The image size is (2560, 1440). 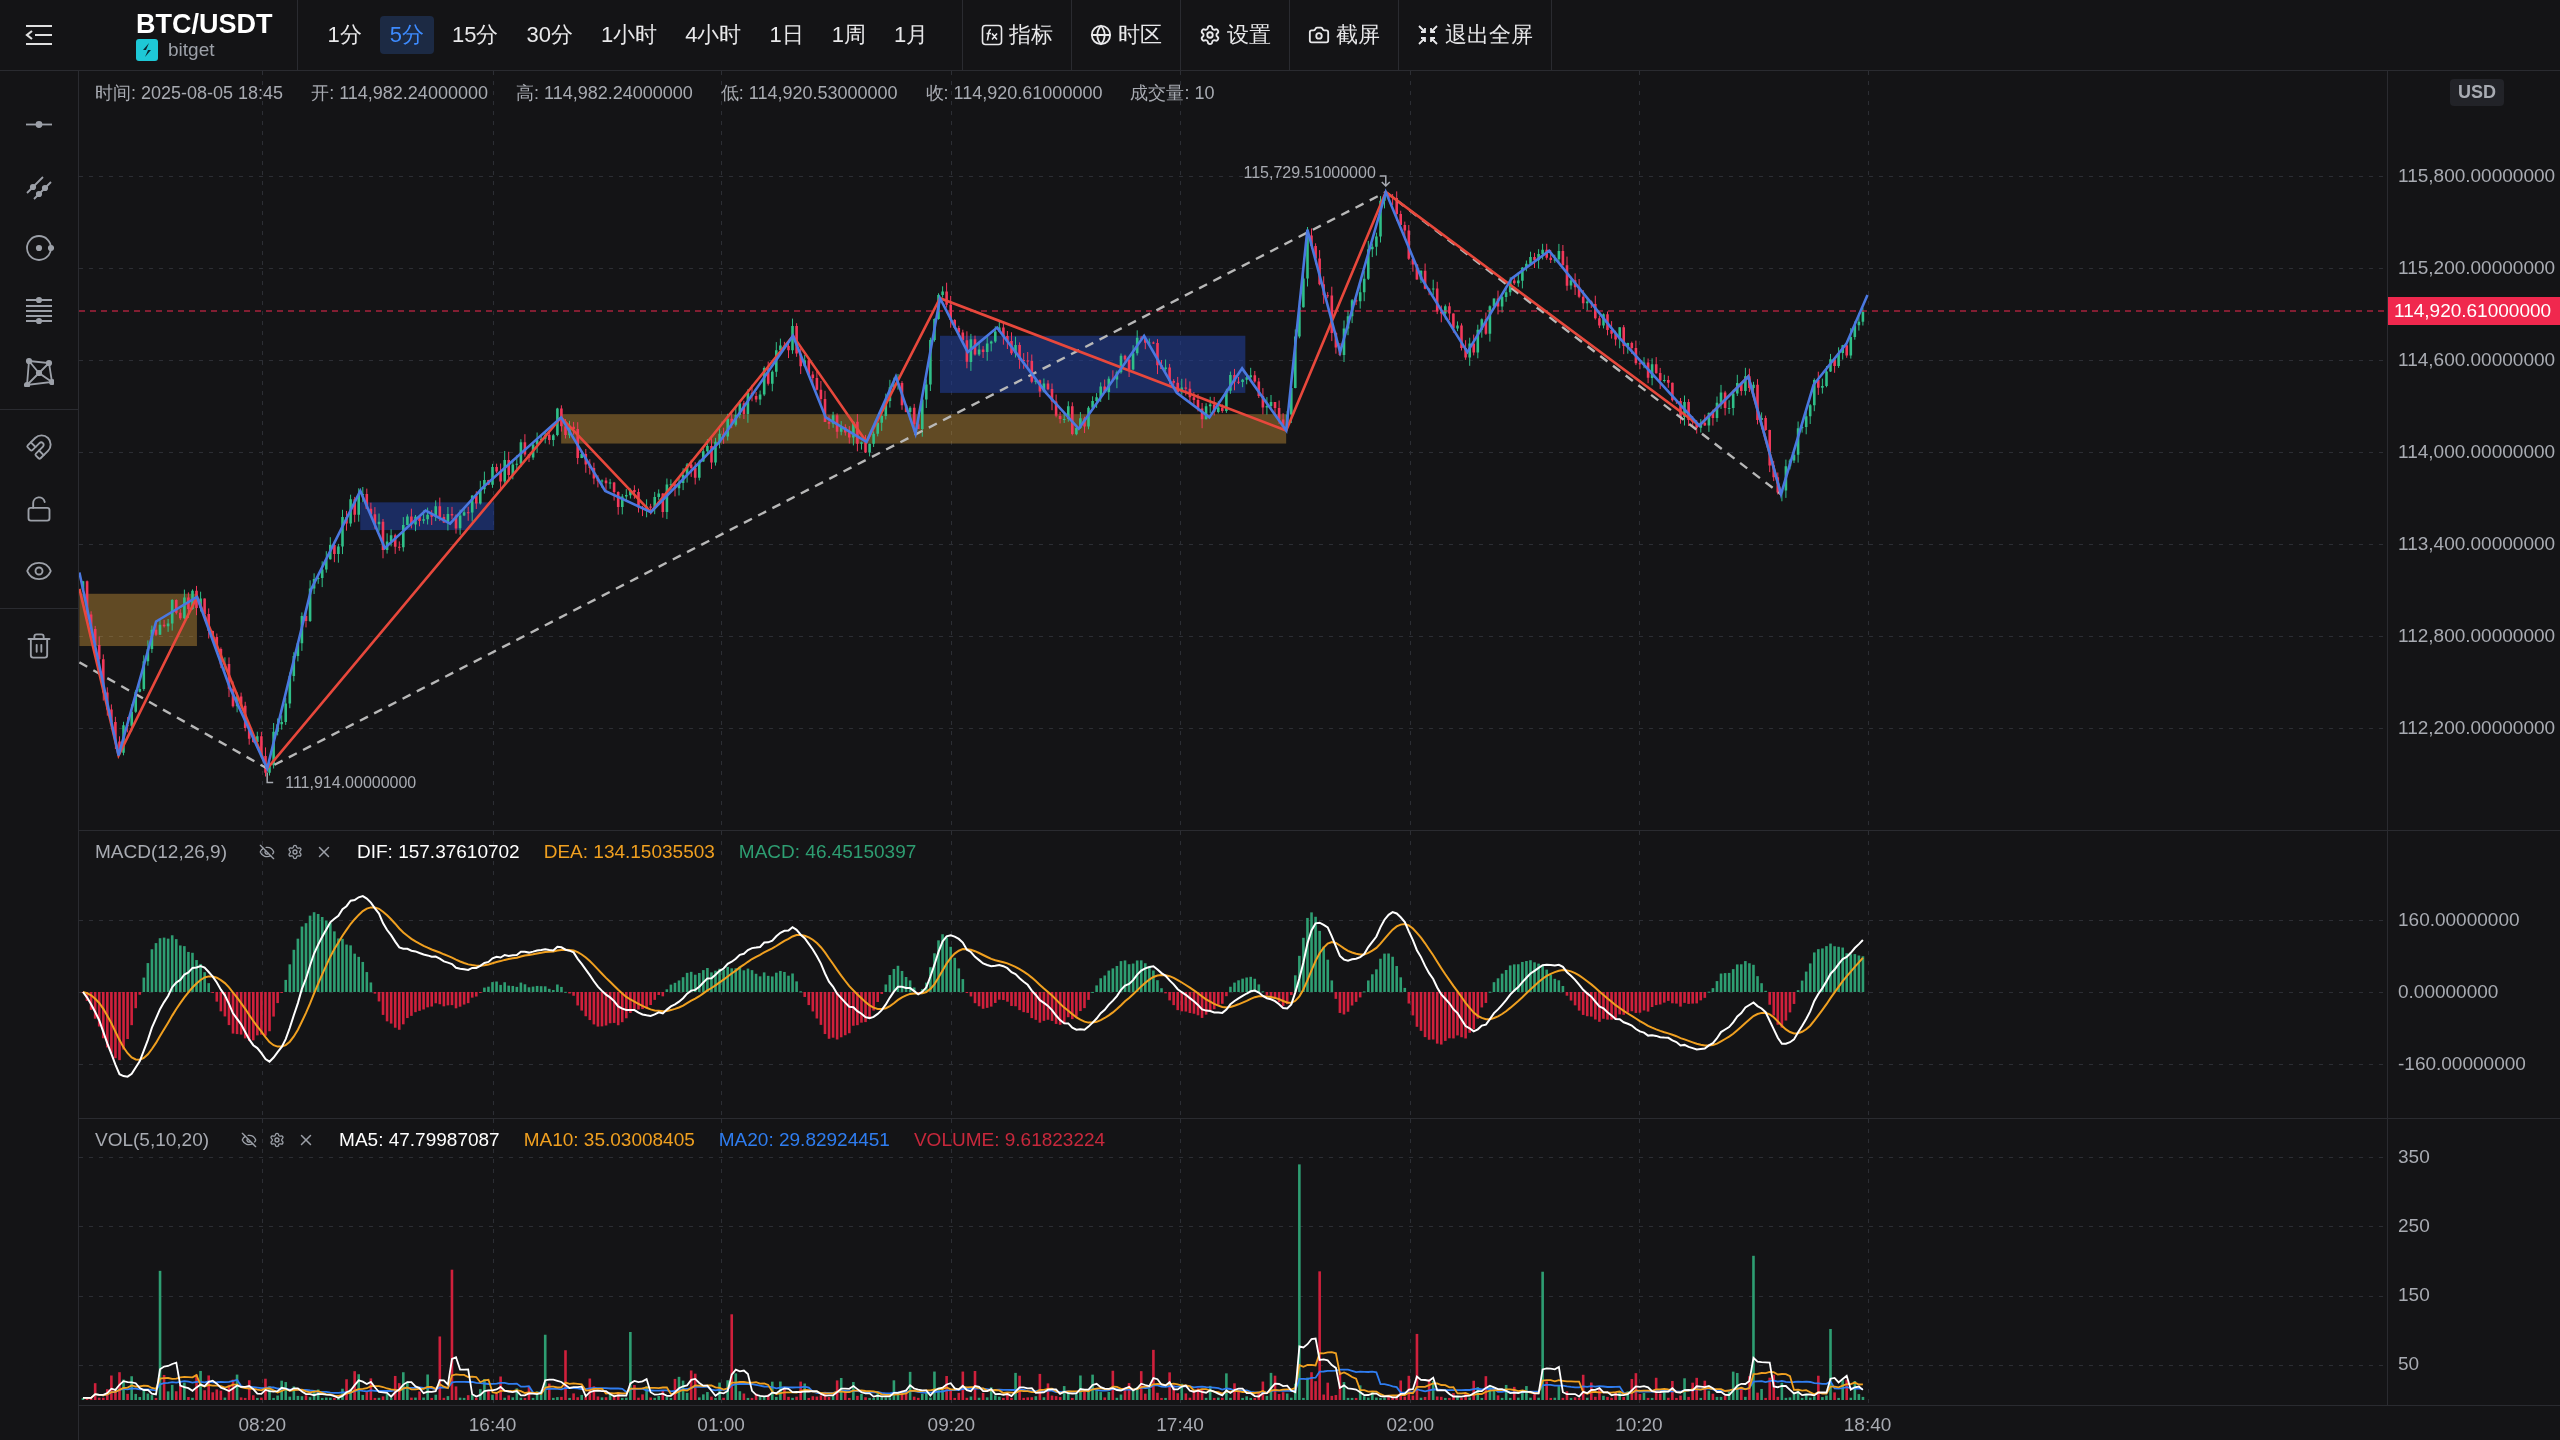 What do you see at coordinates (2477, 452) in the screenshot?
I see `price-tick: 114,000.00000000` at bounding box center [2477, 452].